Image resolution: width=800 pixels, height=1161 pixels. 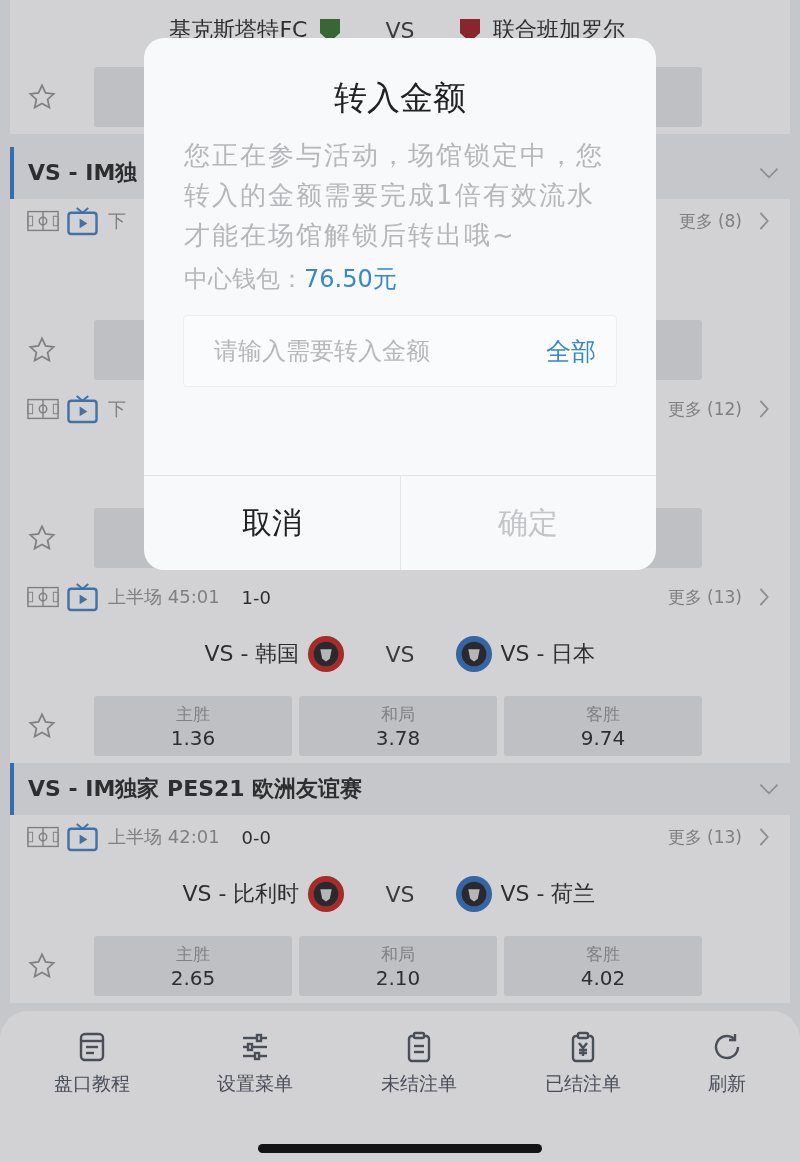 I want to click on dialog-message: 您正在参与活动，场馆锁定中，您转入的金额需要完成1倍有效流水才能在场馆解锁后转出哦~, so click(x=394, y=195).